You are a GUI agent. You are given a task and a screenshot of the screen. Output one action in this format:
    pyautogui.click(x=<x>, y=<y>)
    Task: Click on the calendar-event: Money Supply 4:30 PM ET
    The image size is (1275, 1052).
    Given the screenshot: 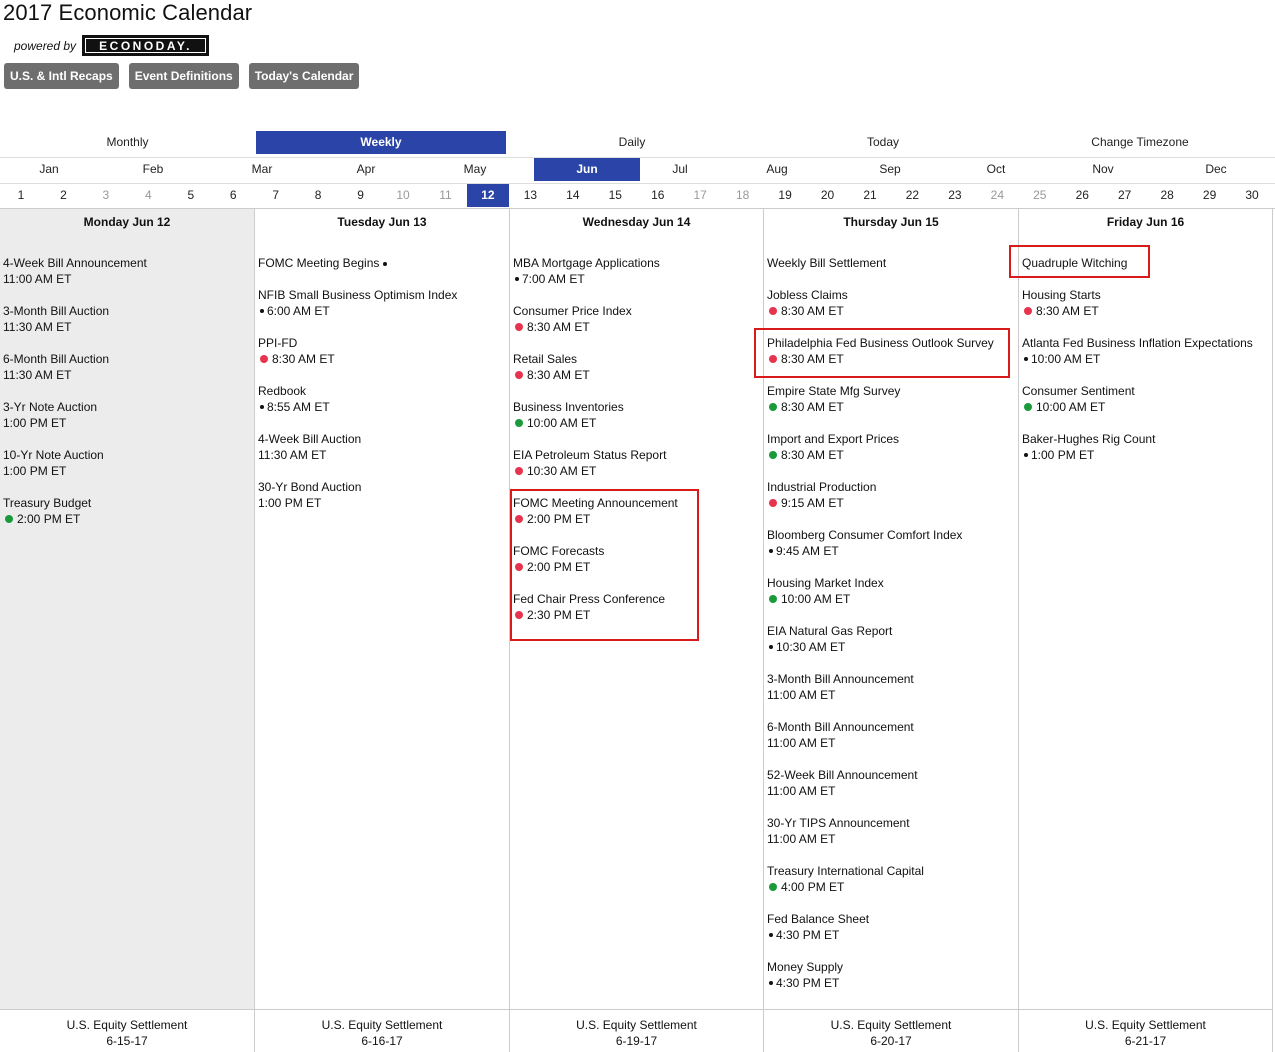 What is the action you would take?
    pyautogui.click(x=891, y=983)
    